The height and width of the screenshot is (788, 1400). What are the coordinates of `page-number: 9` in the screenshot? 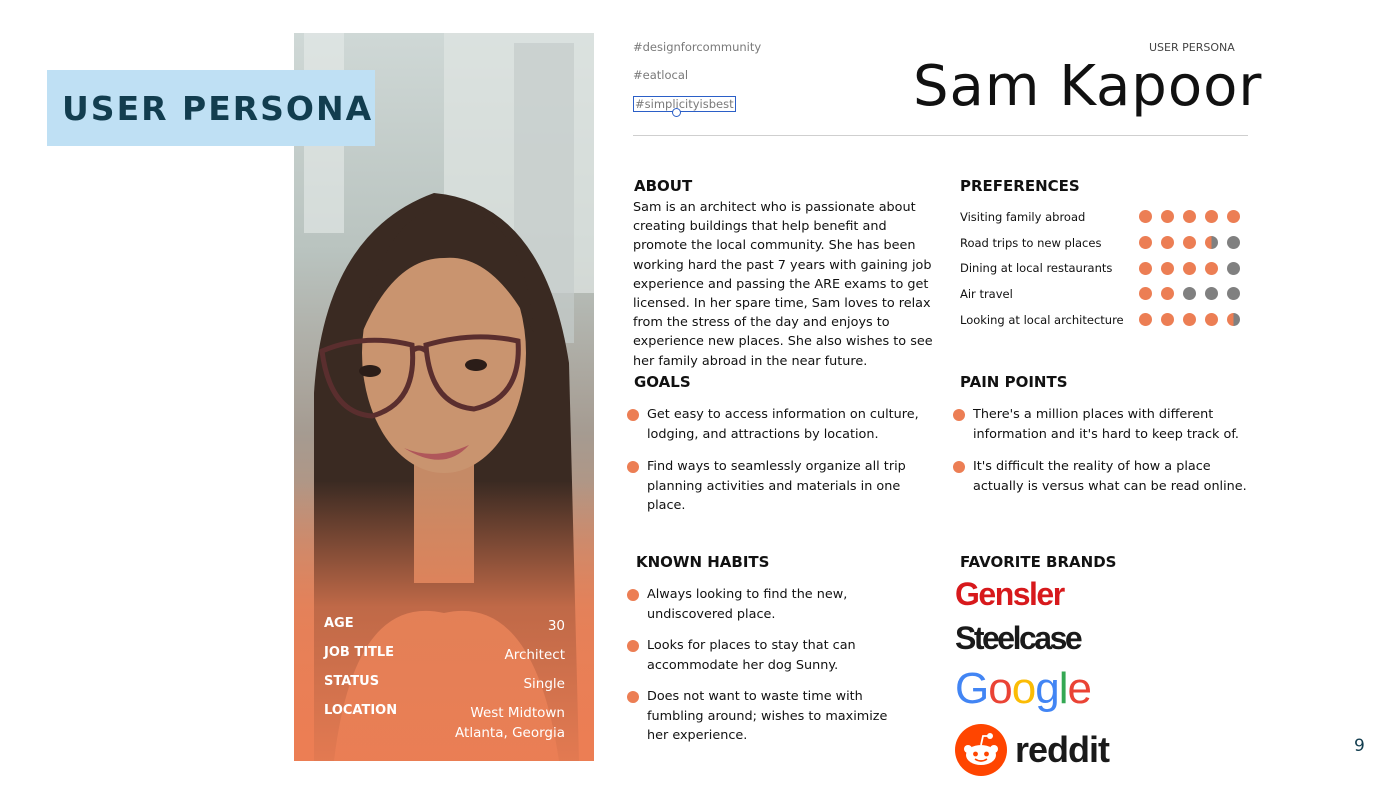 It's located at (1359, 746).